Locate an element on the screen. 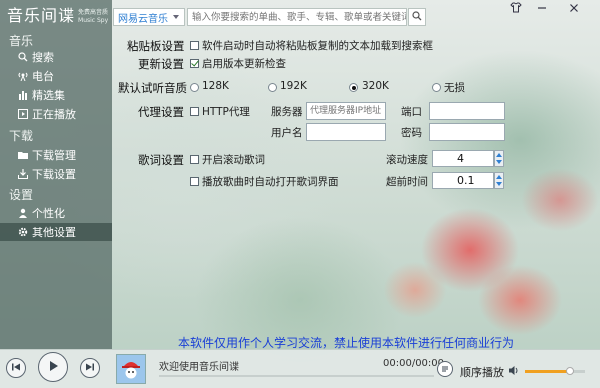 Image resolution: width=600 pixels, height=388 pixels. sidebar-item-other-settings: 其他设置 is located at coordinates (56, 232).